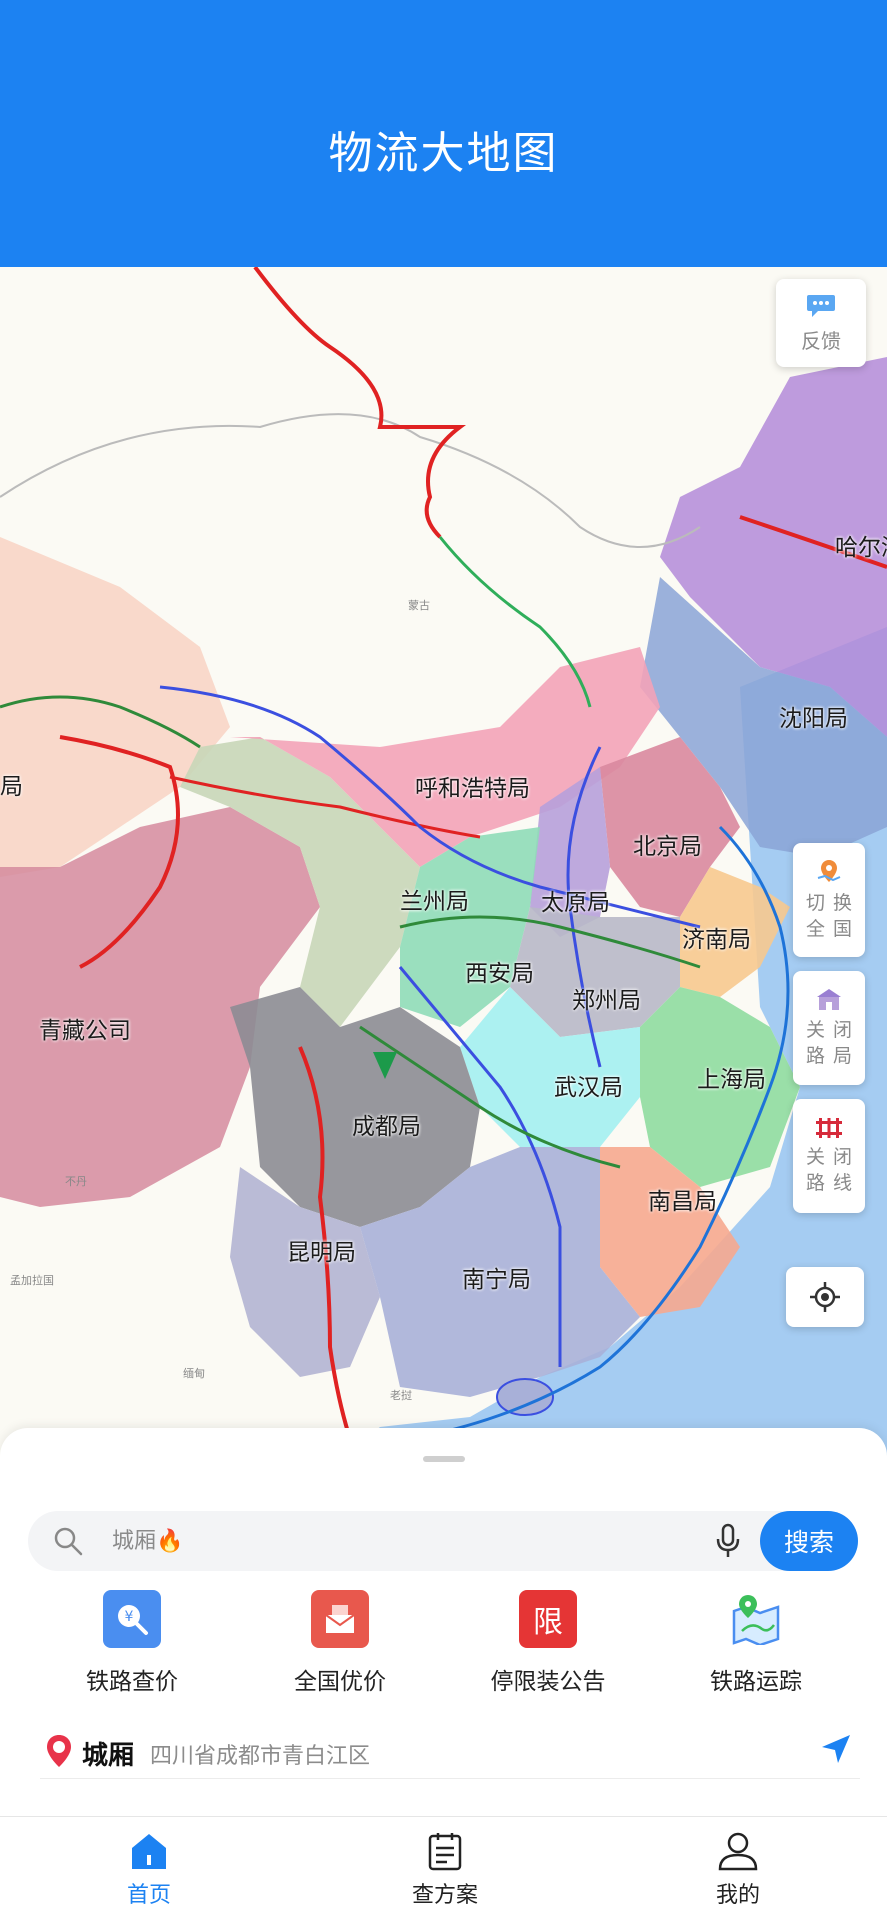 The width and height of the screenshot is (887, 1920). What do you see at coordinates (843, 1056) in the screenshot?
I see `closed-office-char-4: 局` at bounding box center [843, 1056].